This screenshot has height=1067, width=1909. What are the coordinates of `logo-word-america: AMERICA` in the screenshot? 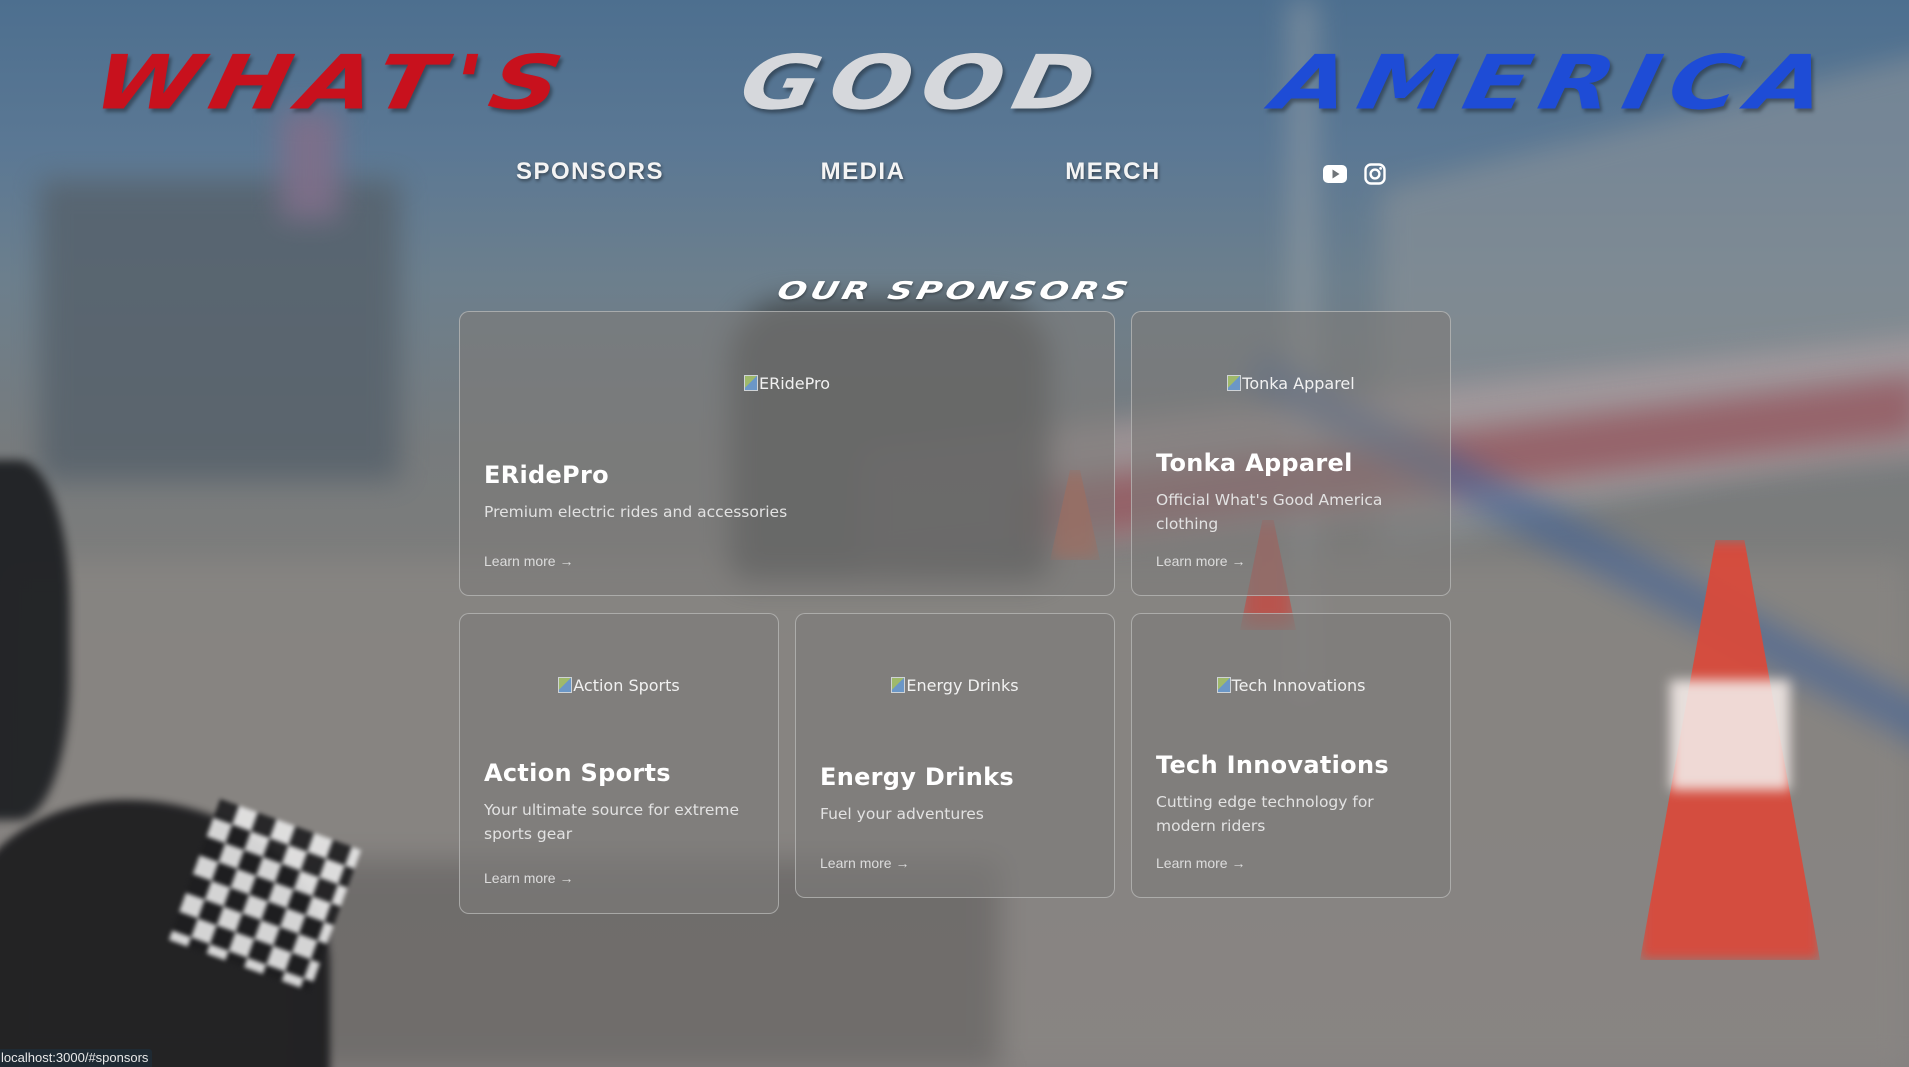 It's located at (1555, 83).